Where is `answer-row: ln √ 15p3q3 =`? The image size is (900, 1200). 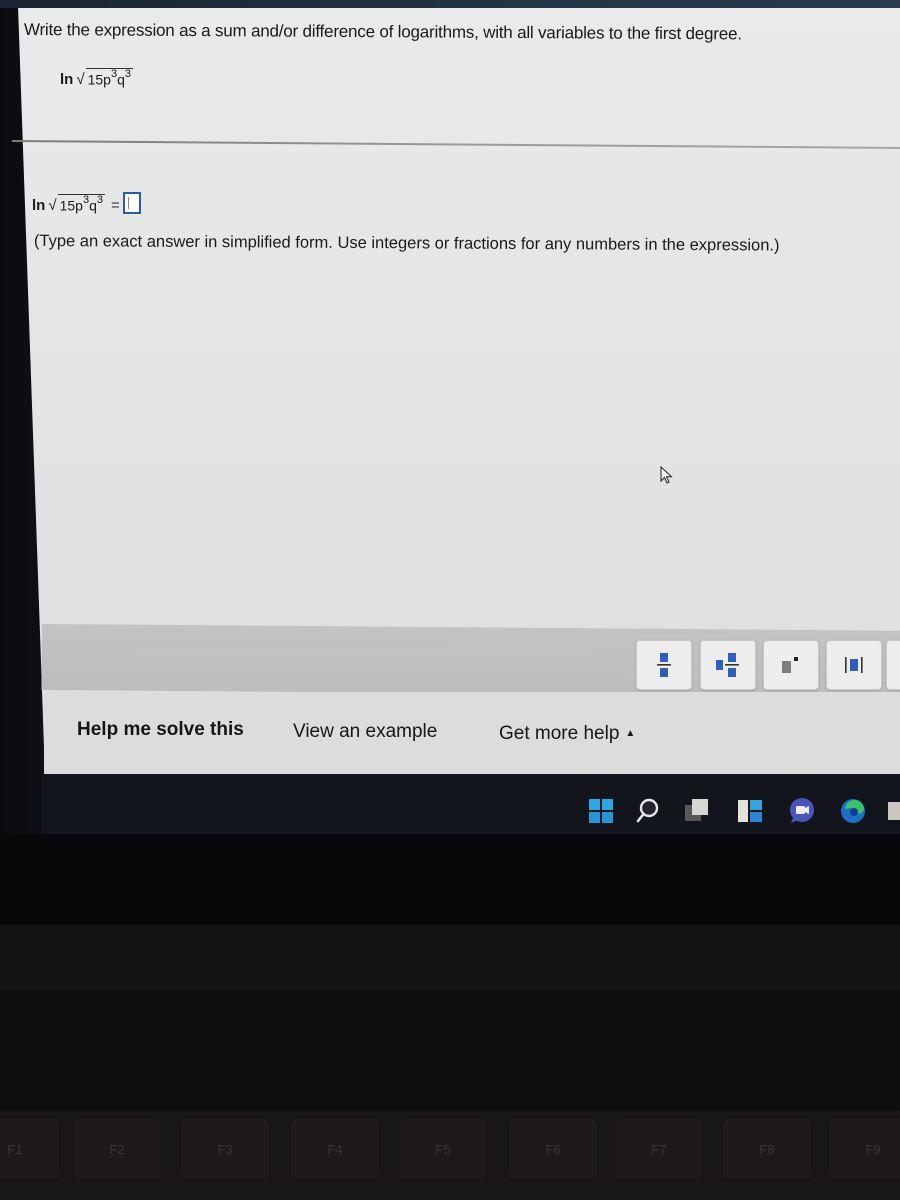
answer-row: ln √ 15p3q3 = is located at coordinates (86, 203).